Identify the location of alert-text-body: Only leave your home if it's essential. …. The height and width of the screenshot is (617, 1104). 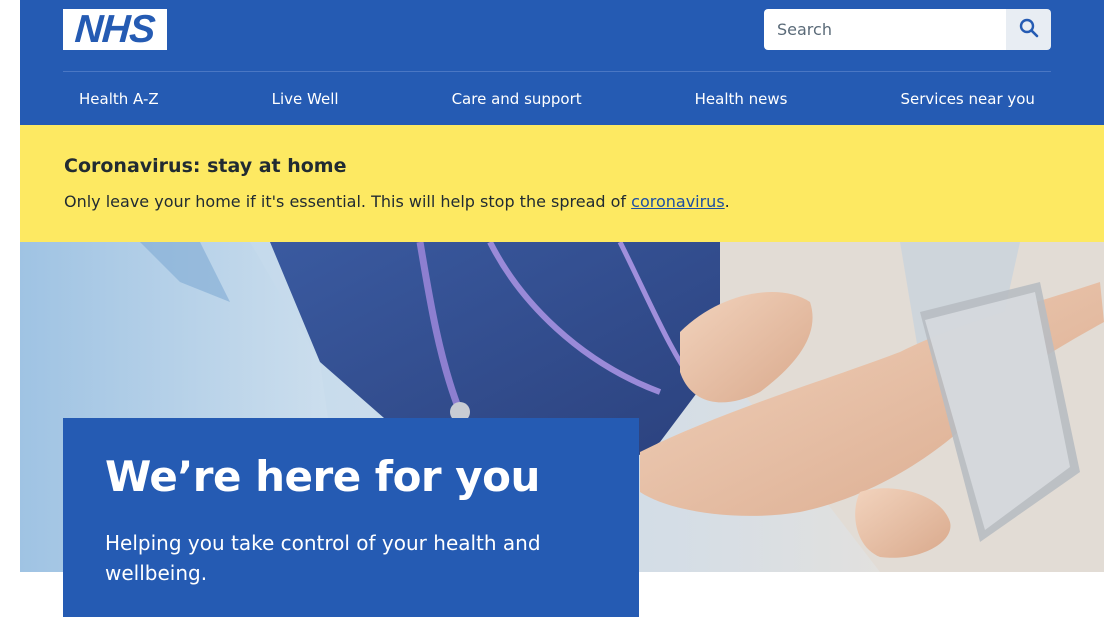
(348, 201).